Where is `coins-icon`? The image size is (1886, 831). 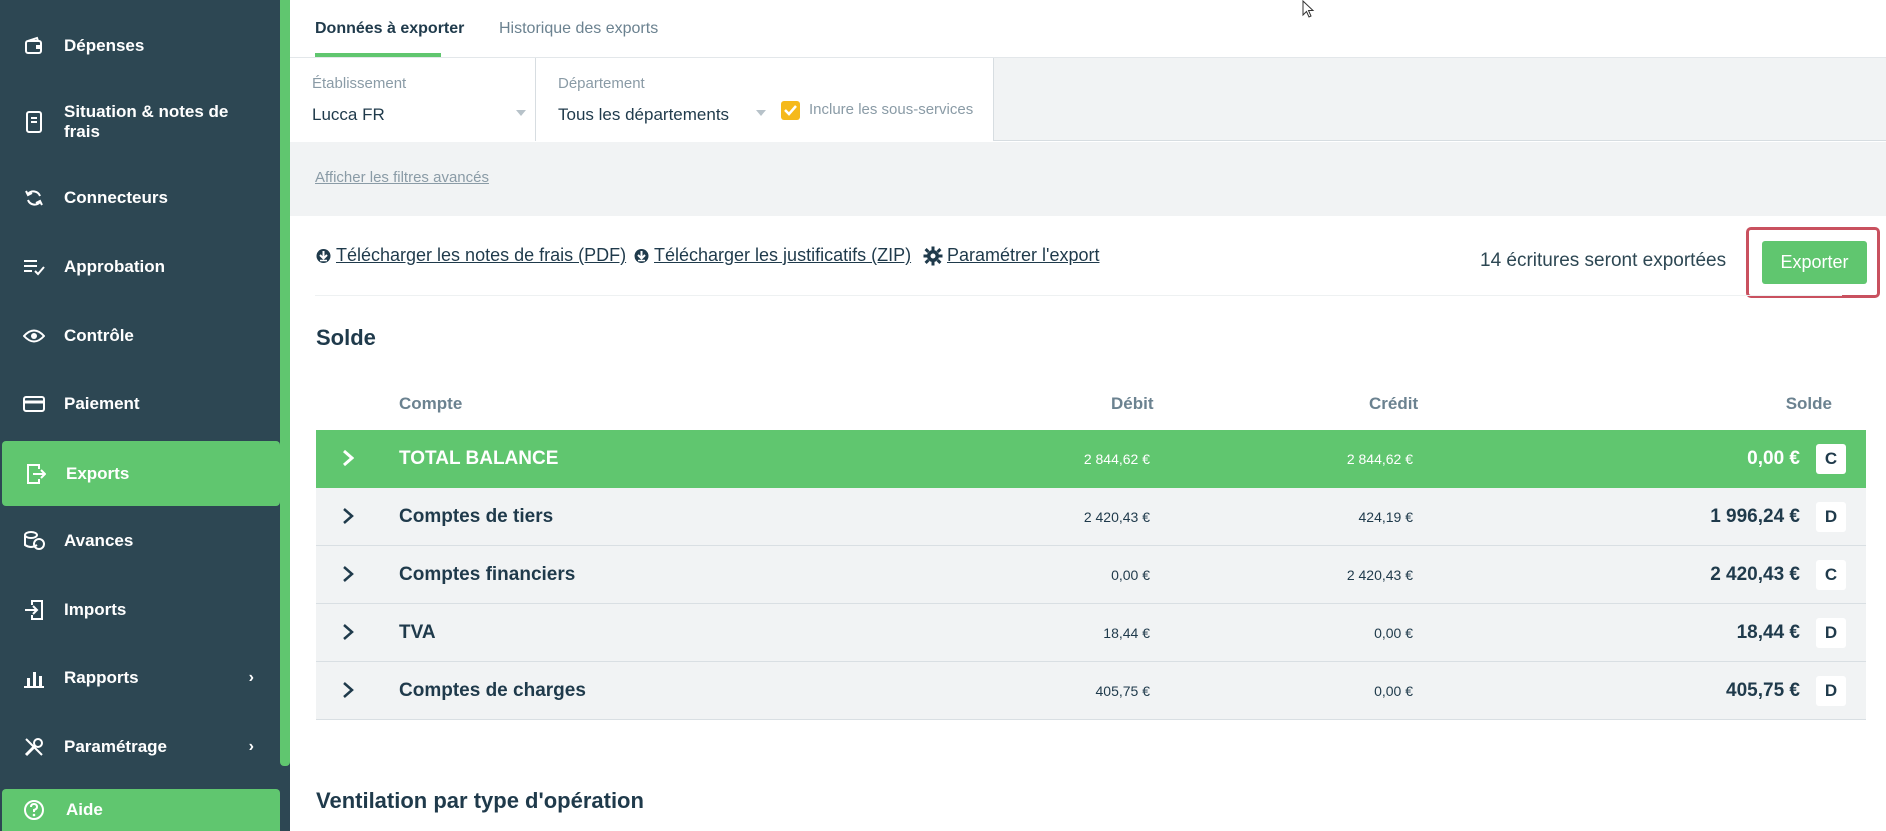 coins-icon is located at coordinates (34, 541).